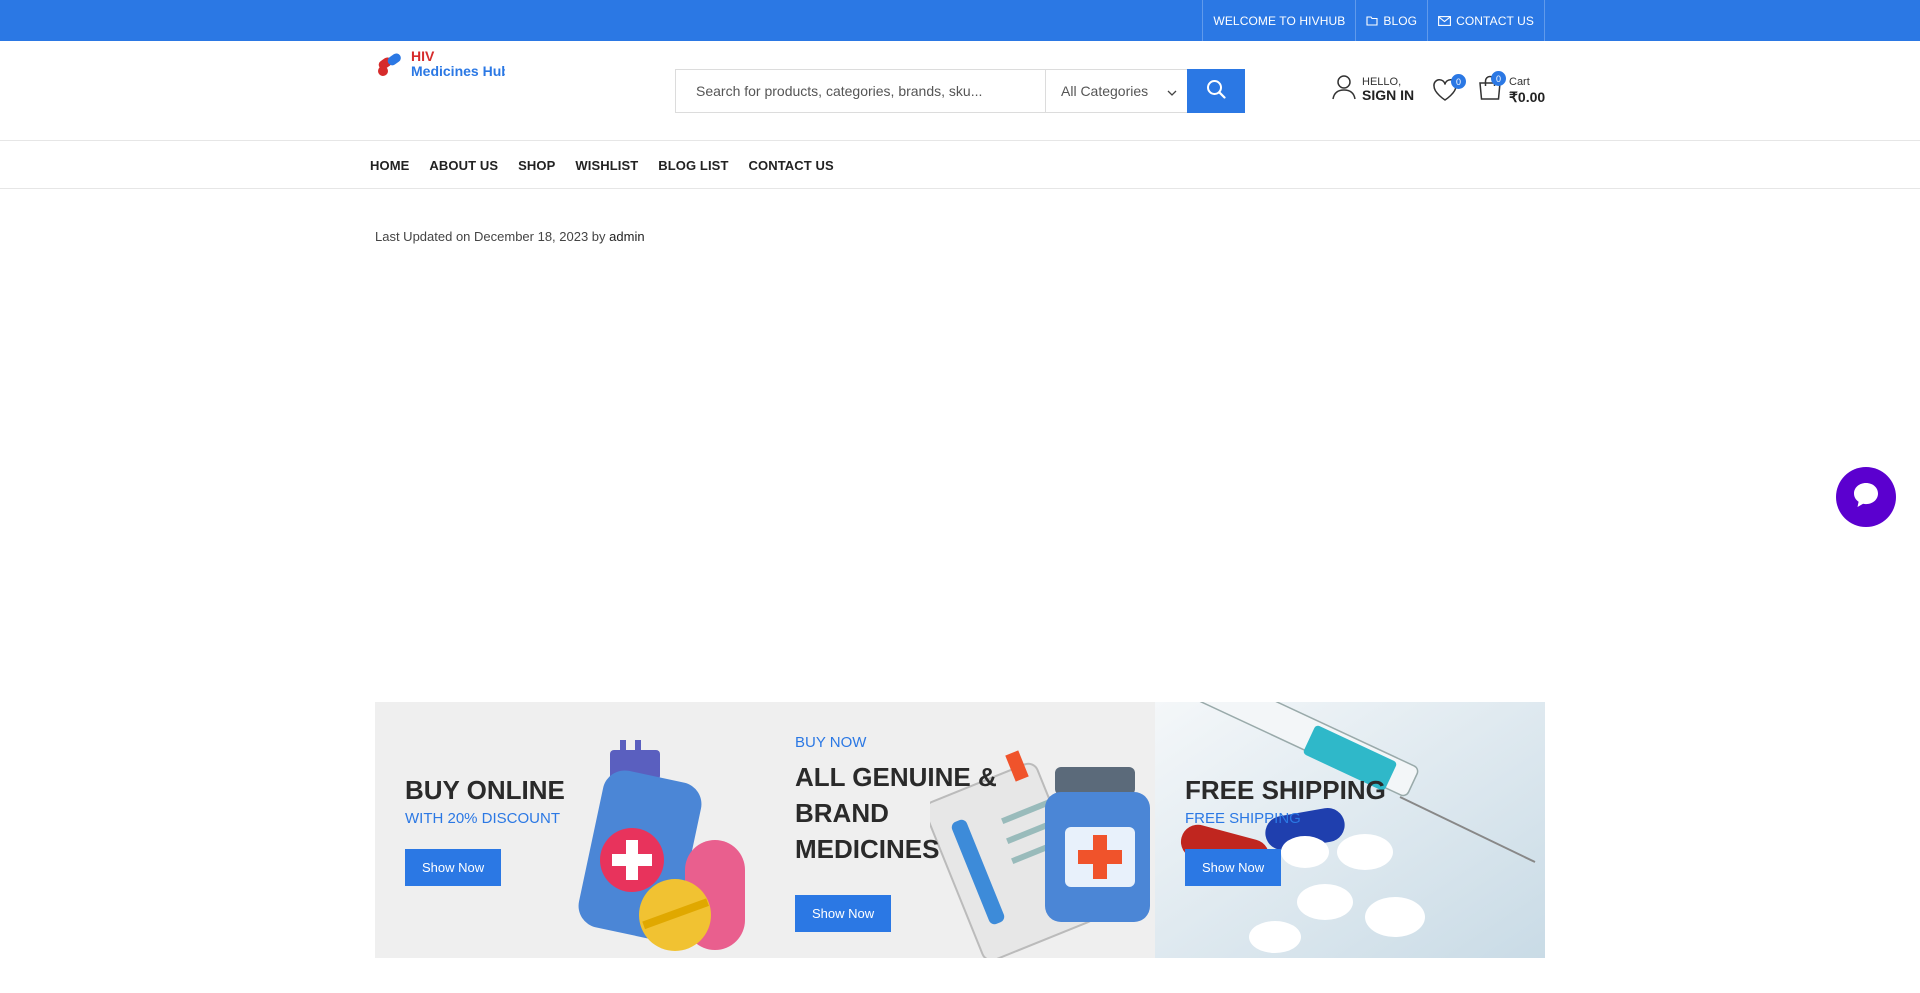  Describe the element at coordinates (662, 849) in the screenshot. I see `medicine-bottle-illustration` at that location.